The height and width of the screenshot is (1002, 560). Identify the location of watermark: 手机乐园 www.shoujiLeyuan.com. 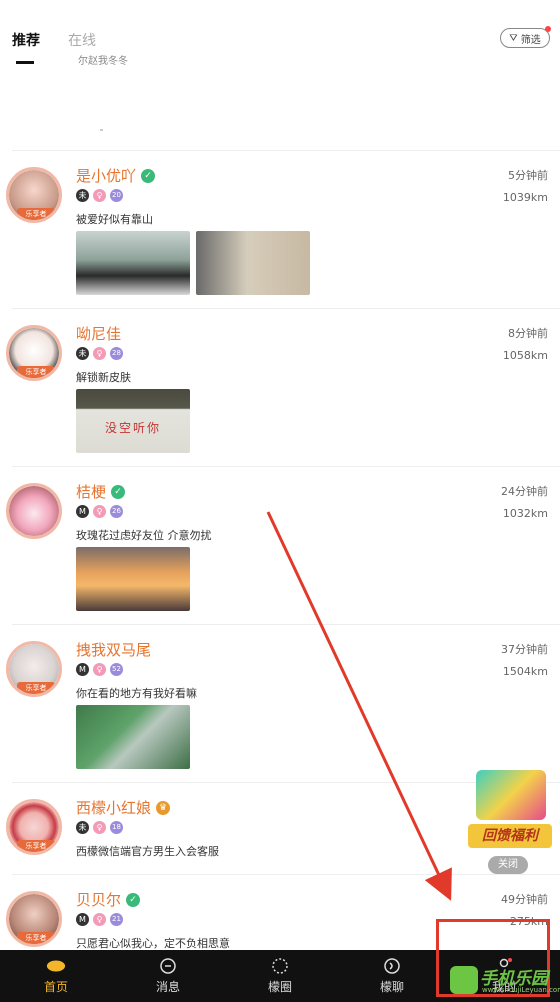
(505, 981).